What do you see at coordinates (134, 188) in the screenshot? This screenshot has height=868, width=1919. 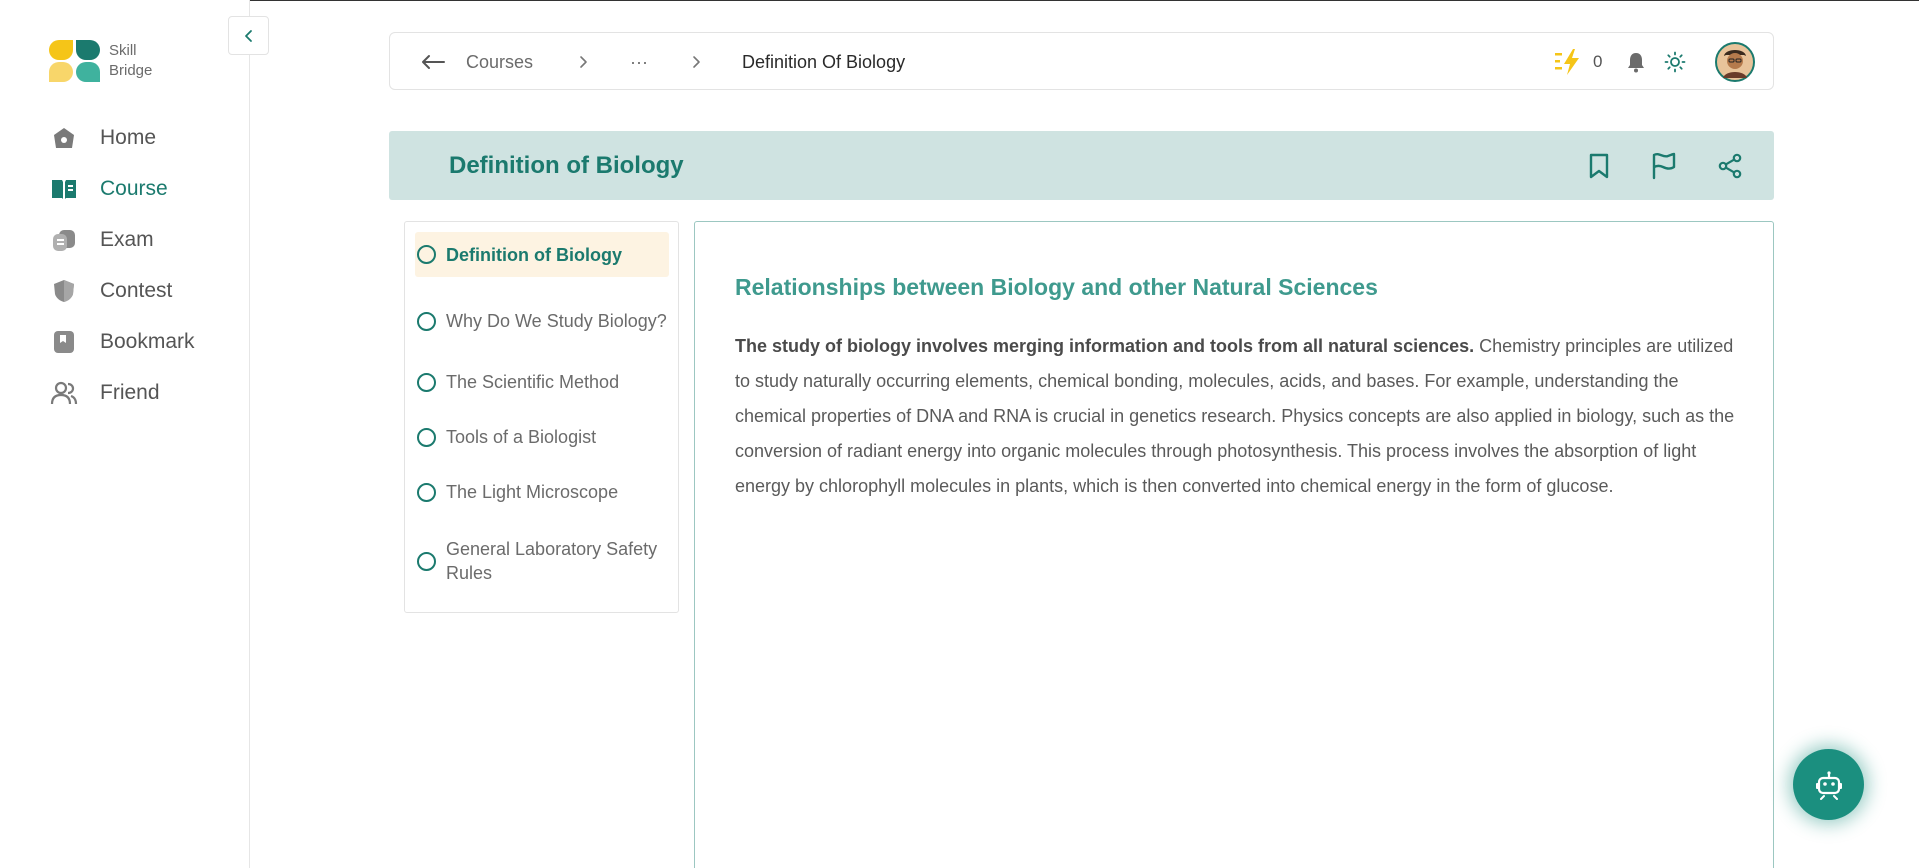 I see `sidebar-item-label: Course` at bounding box center [134, 188].